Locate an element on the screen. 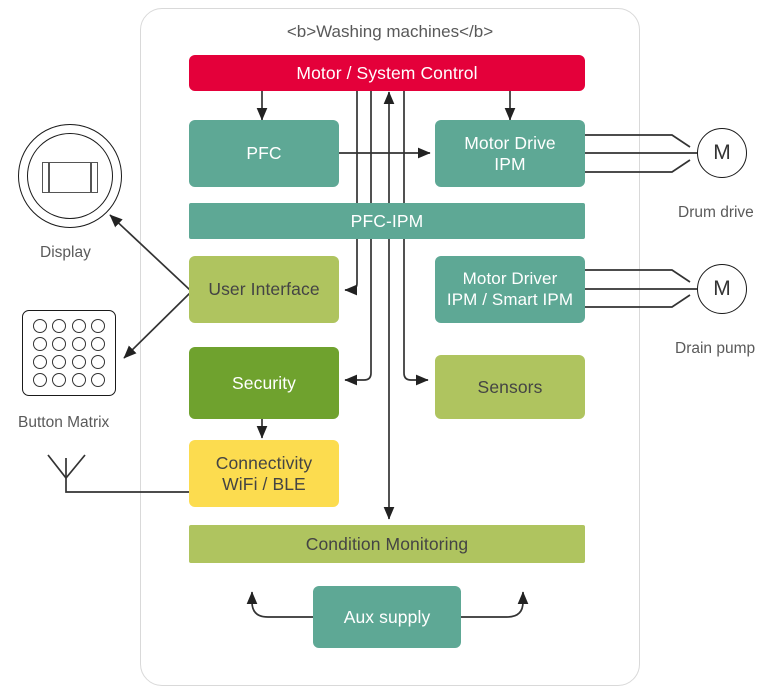  block-pfc-ipm: PFC-IPM is located at coordinates (387, 221).